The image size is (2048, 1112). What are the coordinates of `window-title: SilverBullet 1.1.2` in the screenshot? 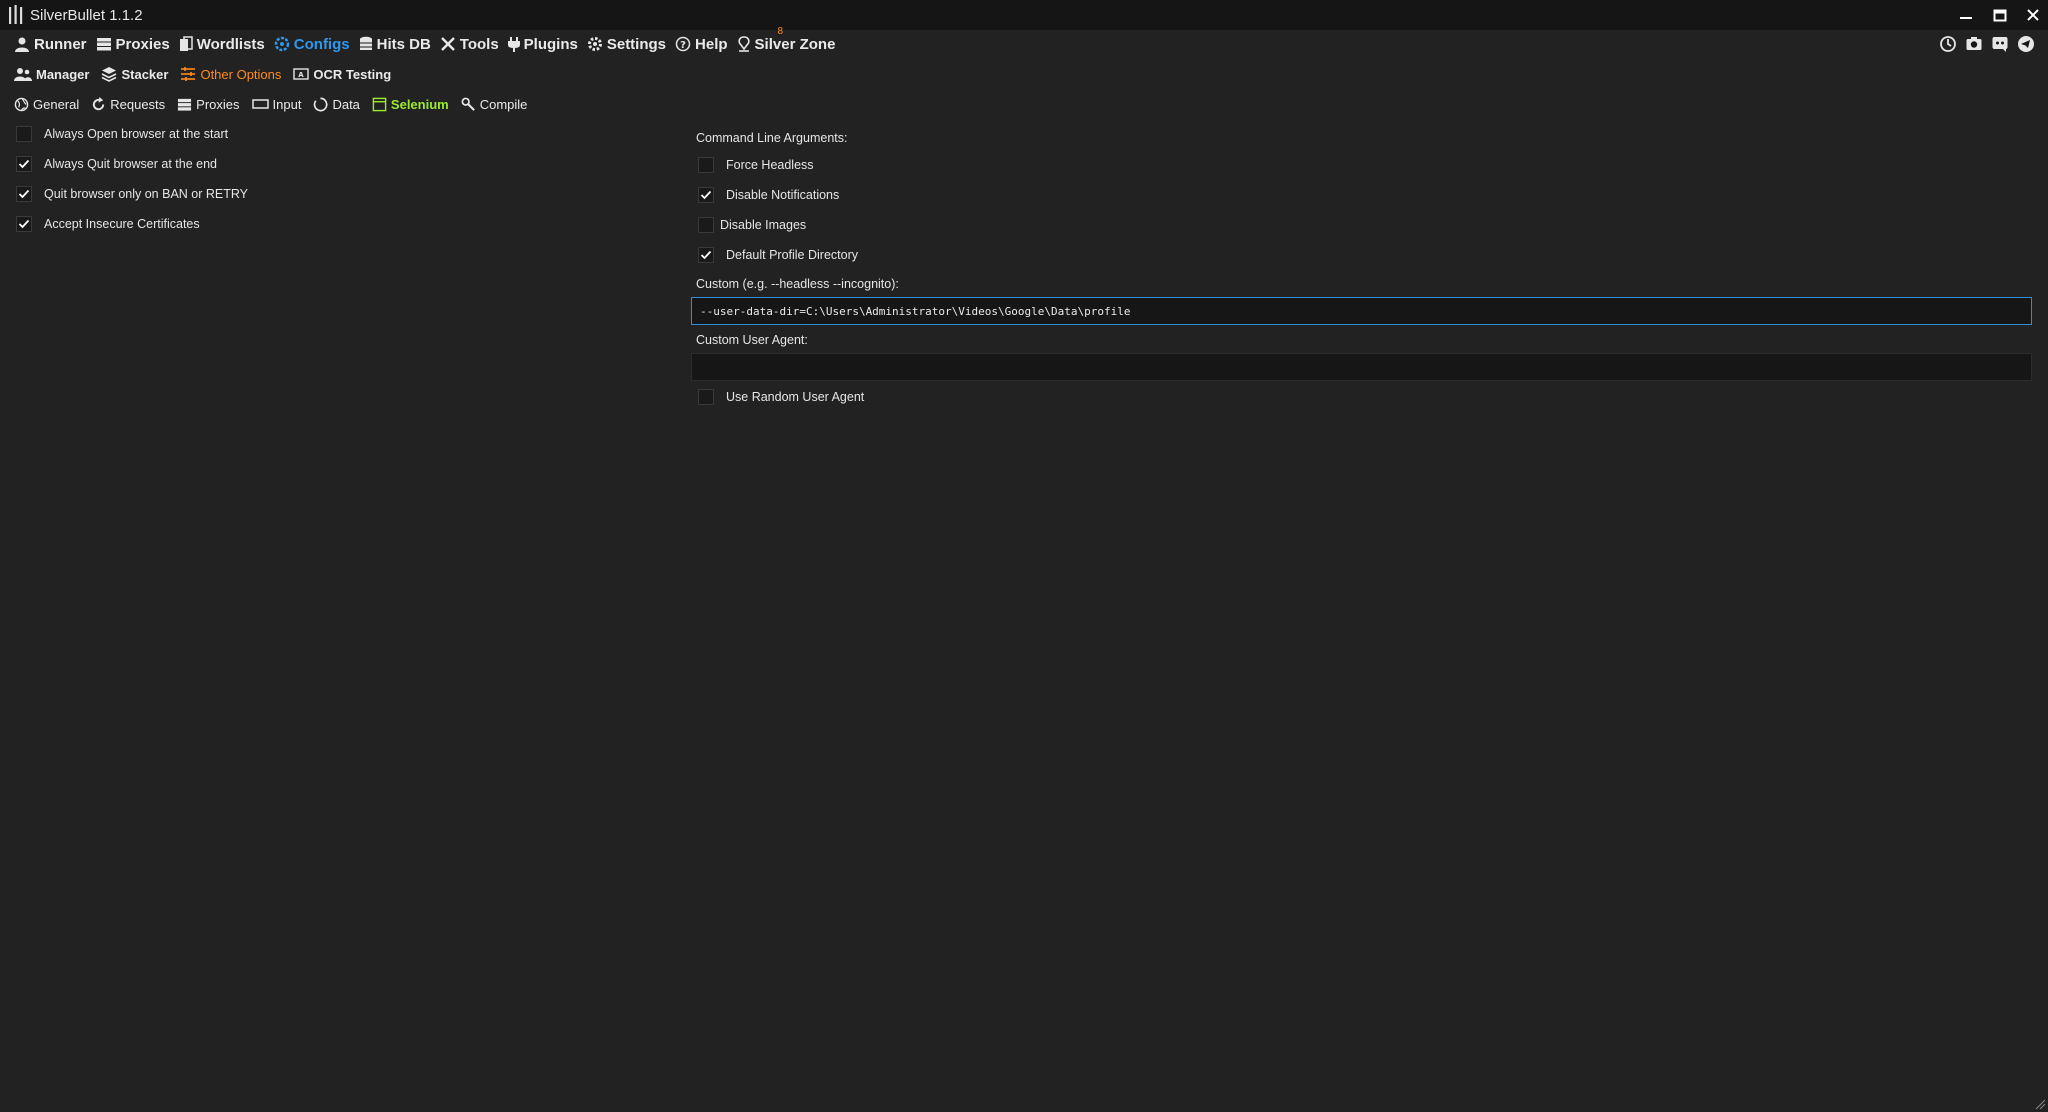 It's located at (86, 15).